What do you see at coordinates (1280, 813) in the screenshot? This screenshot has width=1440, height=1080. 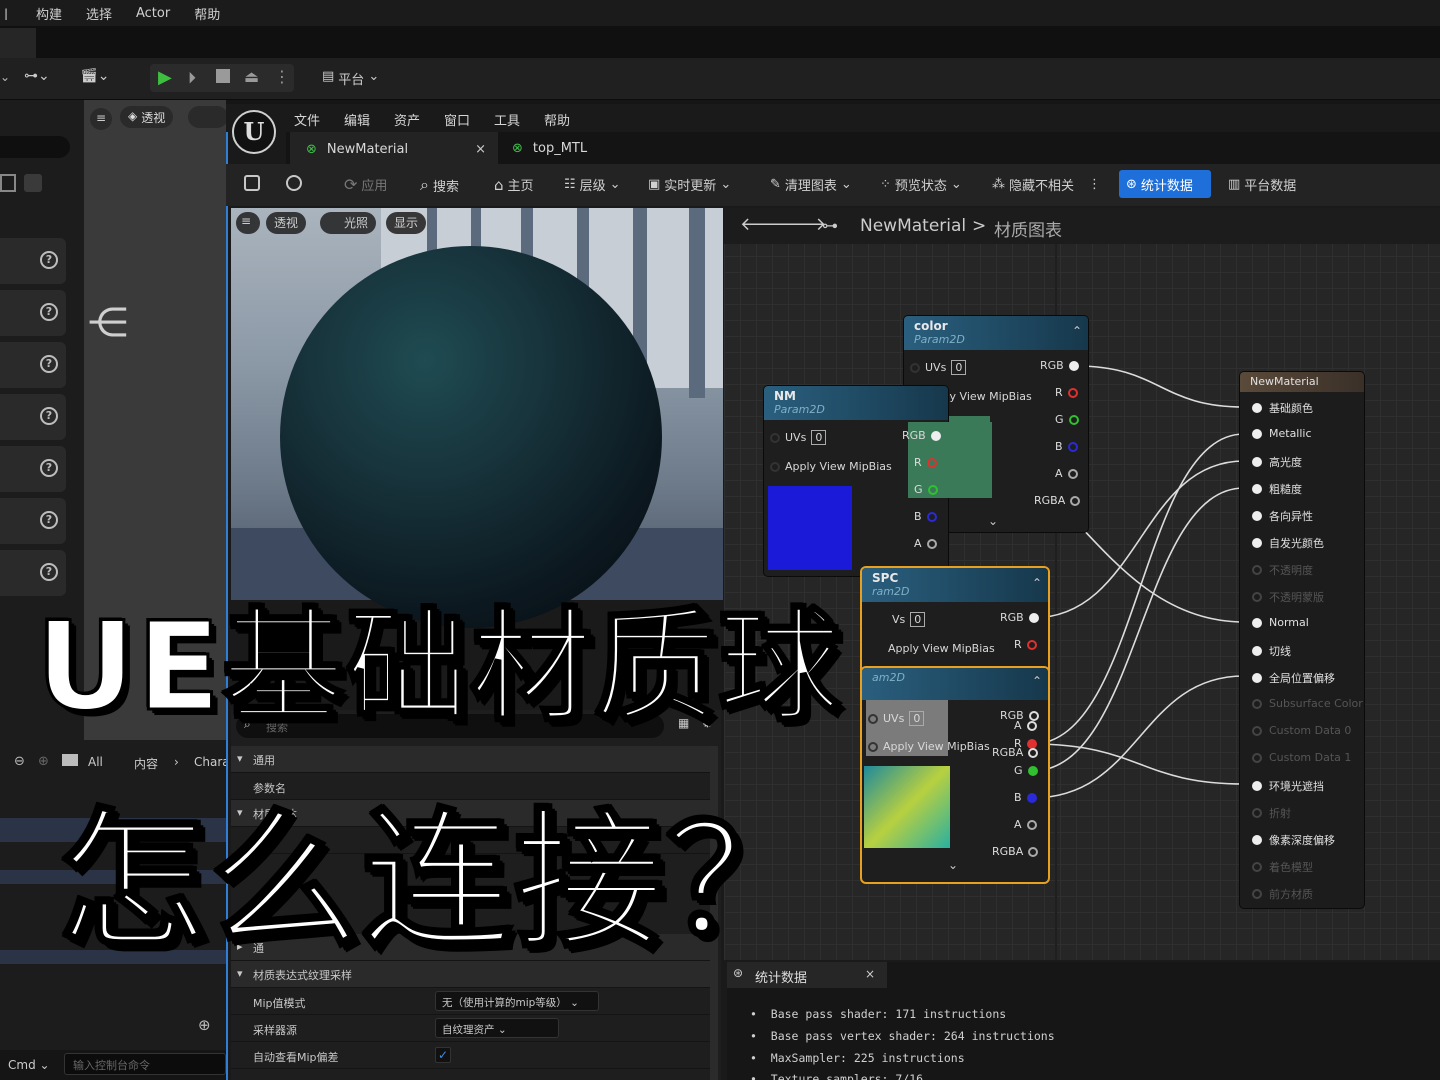 I see `pin-label: 折射` at bounding box center [1280, 813].